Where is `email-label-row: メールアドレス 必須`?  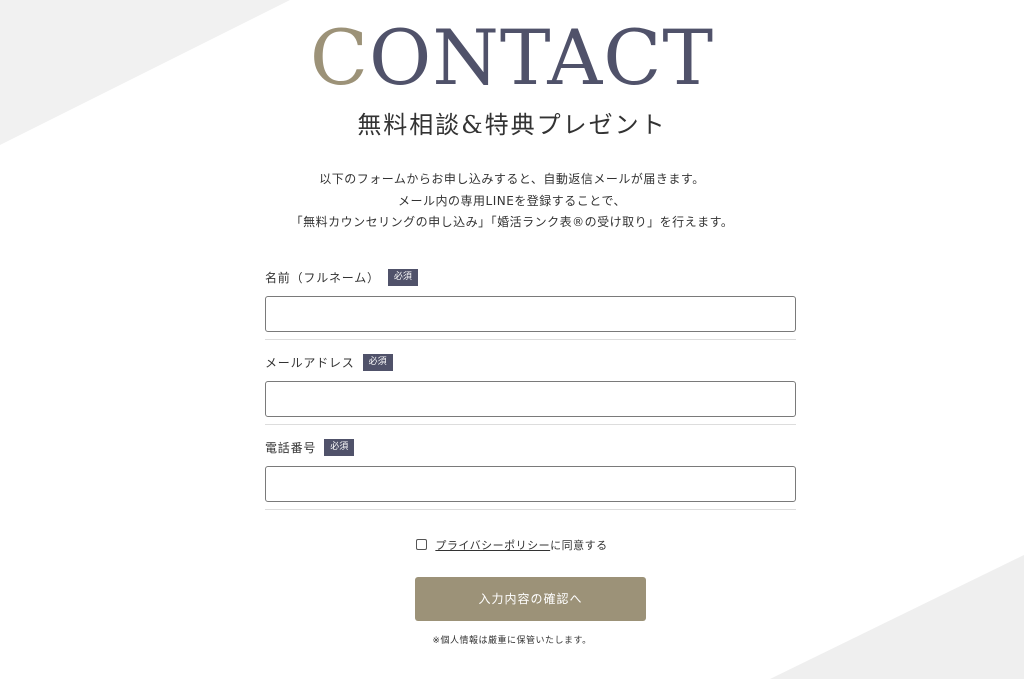 email-label-row: メールアドレス 必須 is located at coordinates (530, 362).